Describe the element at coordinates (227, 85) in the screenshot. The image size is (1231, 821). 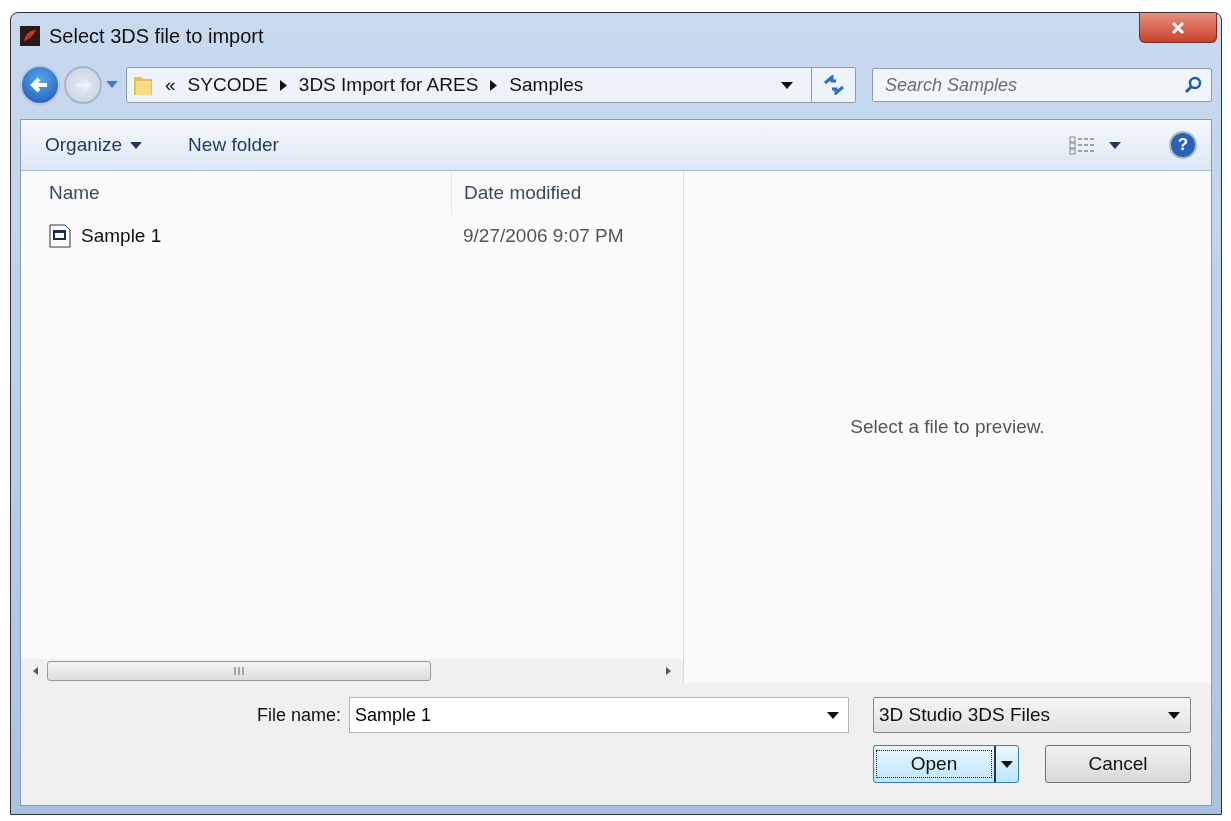
I see `breadcrumb-item: SYCODE` at that location.